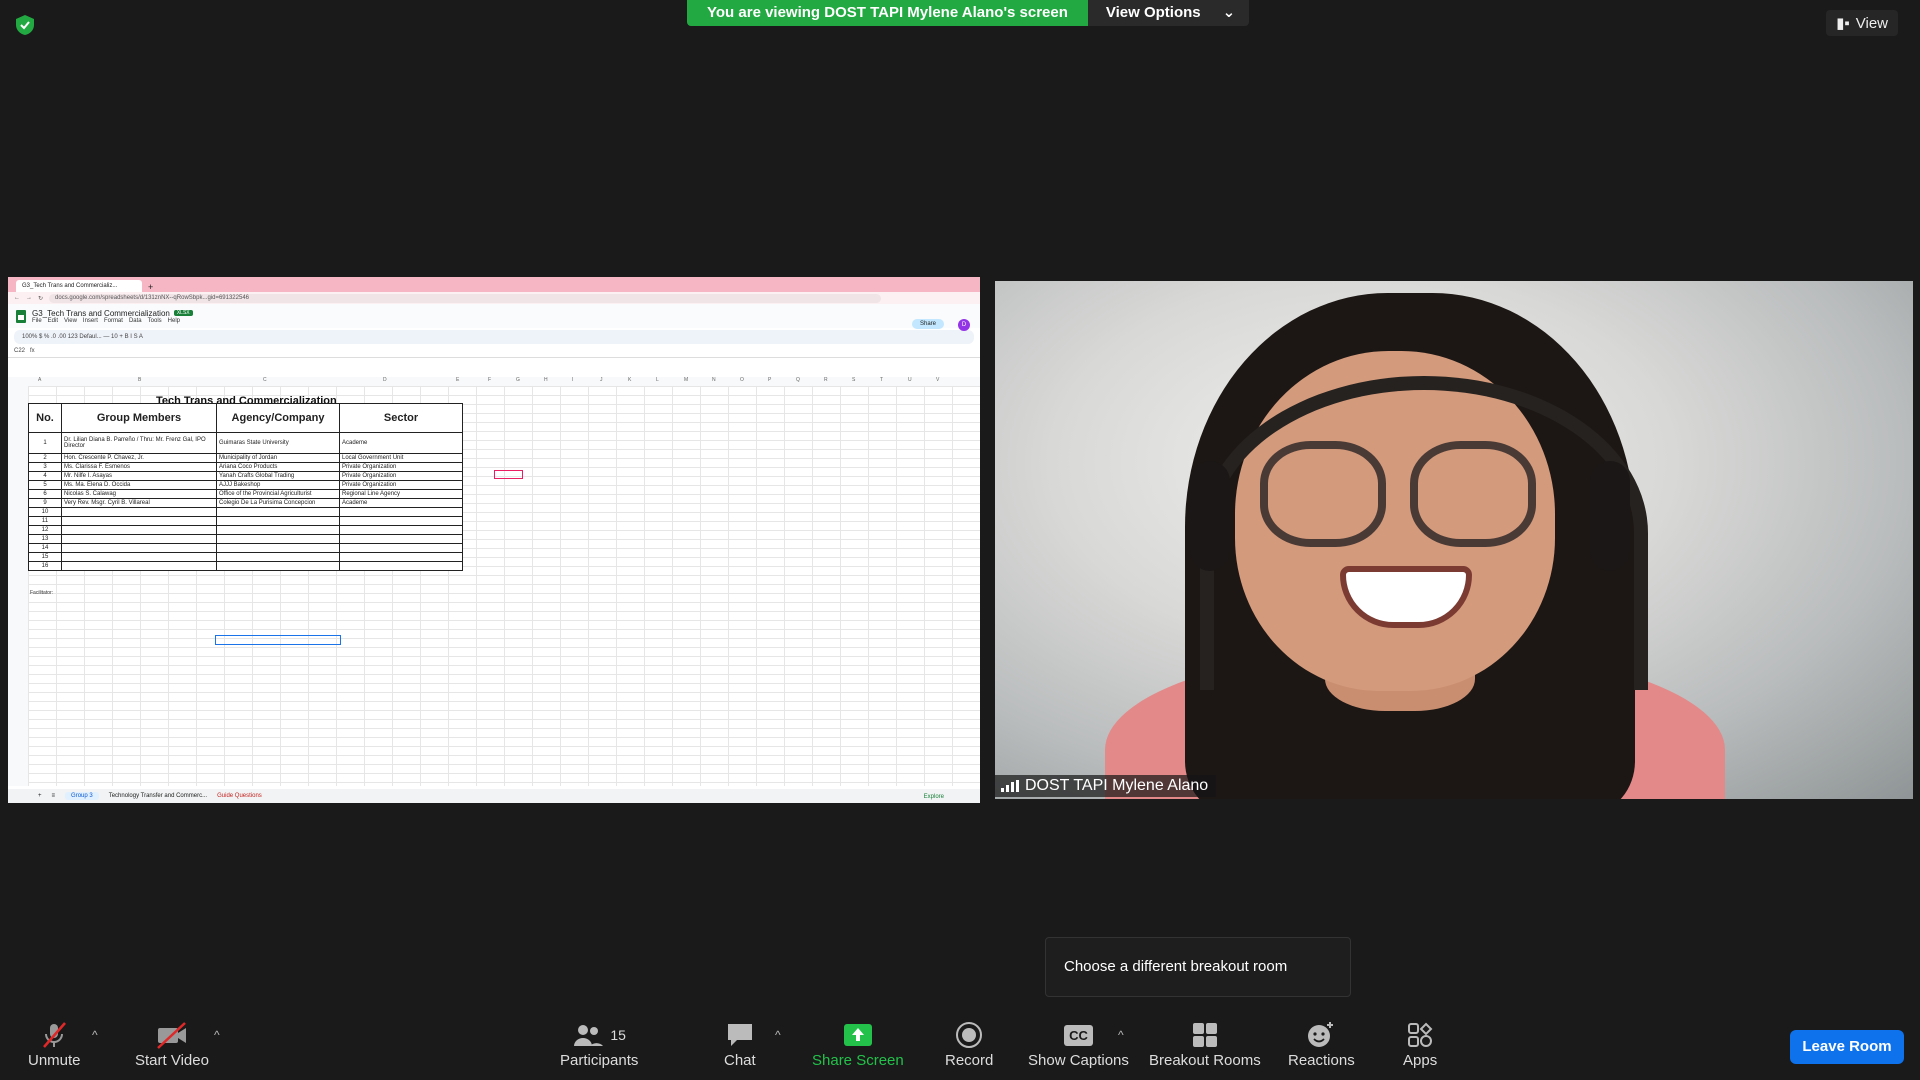 Image resolution: width=1920 pixels, height=1080 pixels. I want to click on formula-bar: C22 fx, so click(494, 352).